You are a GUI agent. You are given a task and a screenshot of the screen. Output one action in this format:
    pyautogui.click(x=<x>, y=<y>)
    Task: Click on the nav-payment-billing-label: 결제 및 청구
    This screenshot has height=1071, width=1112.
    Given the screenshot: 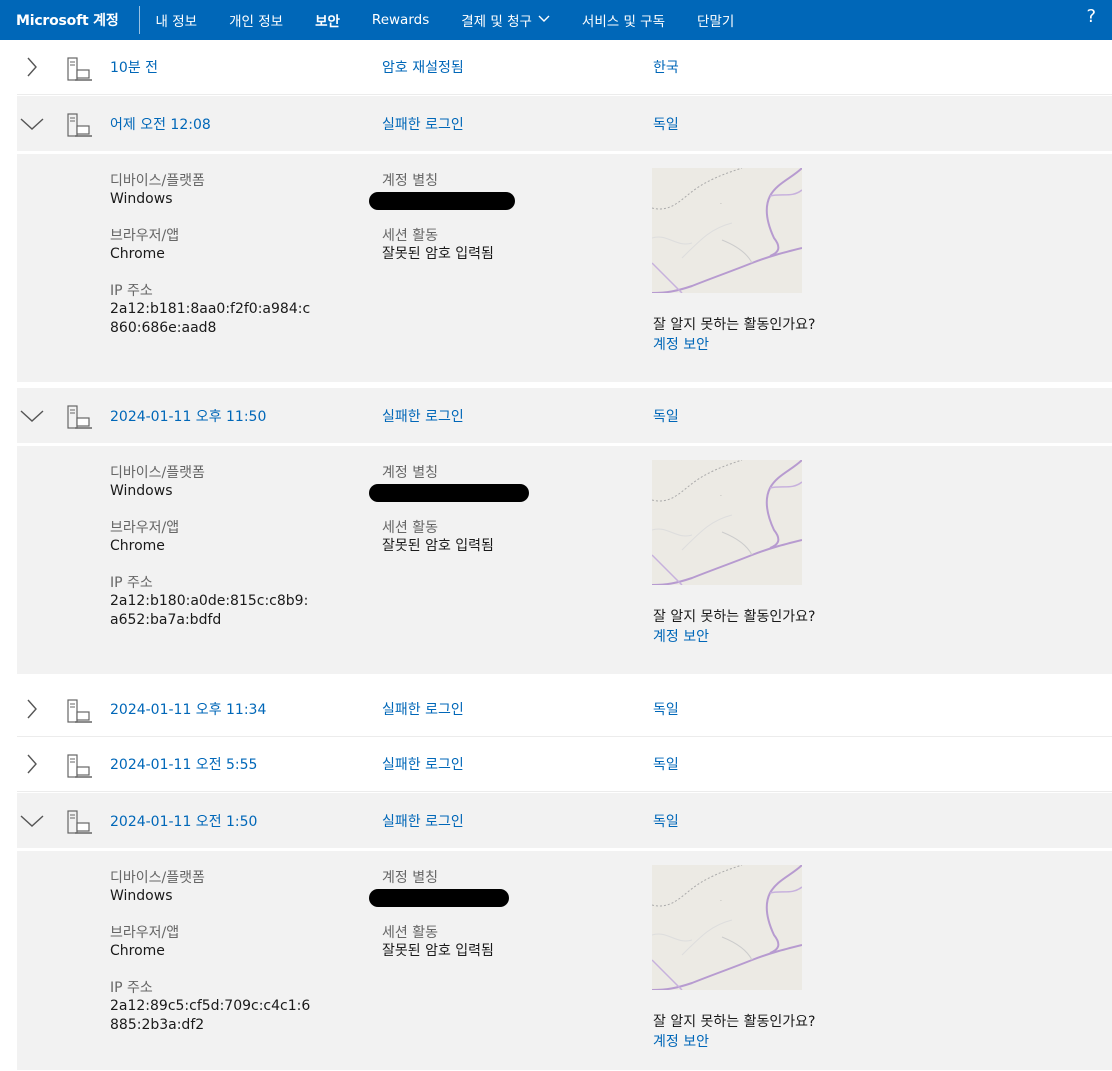 What is the action you would take?
    pyautogui.click(x=496, y=22)
    